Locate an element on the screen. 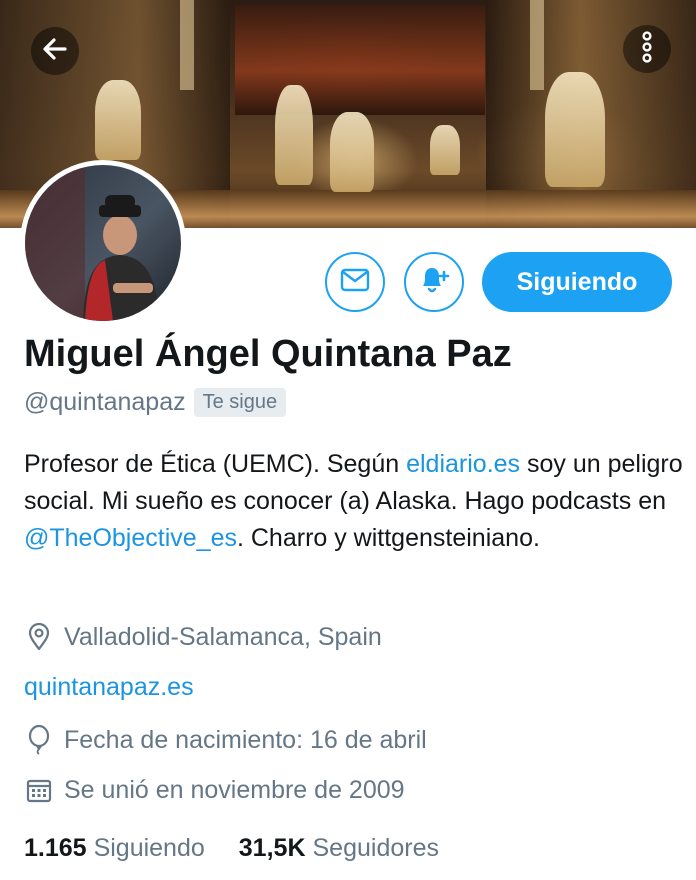 The image size is (696, 880). avatar is located at coordinates (103, 243).